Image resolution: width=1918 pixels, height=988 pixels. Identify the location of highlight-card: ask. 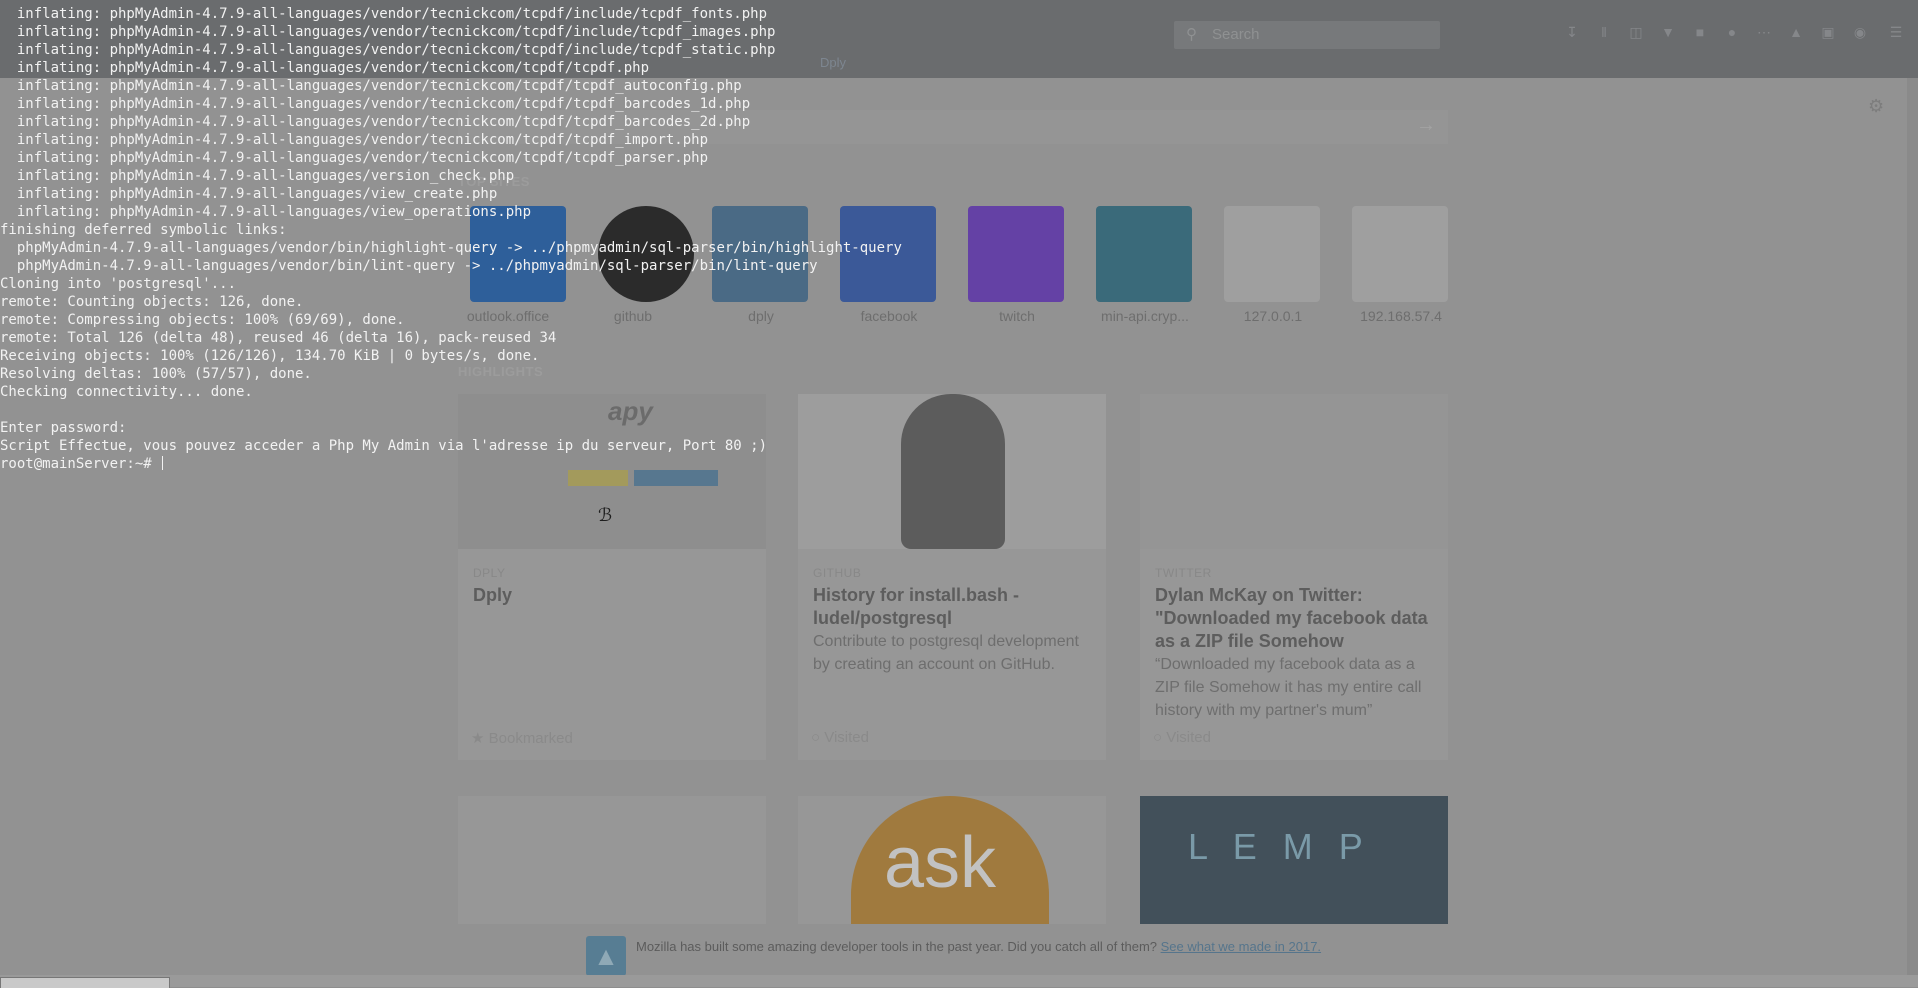
(952, 860).